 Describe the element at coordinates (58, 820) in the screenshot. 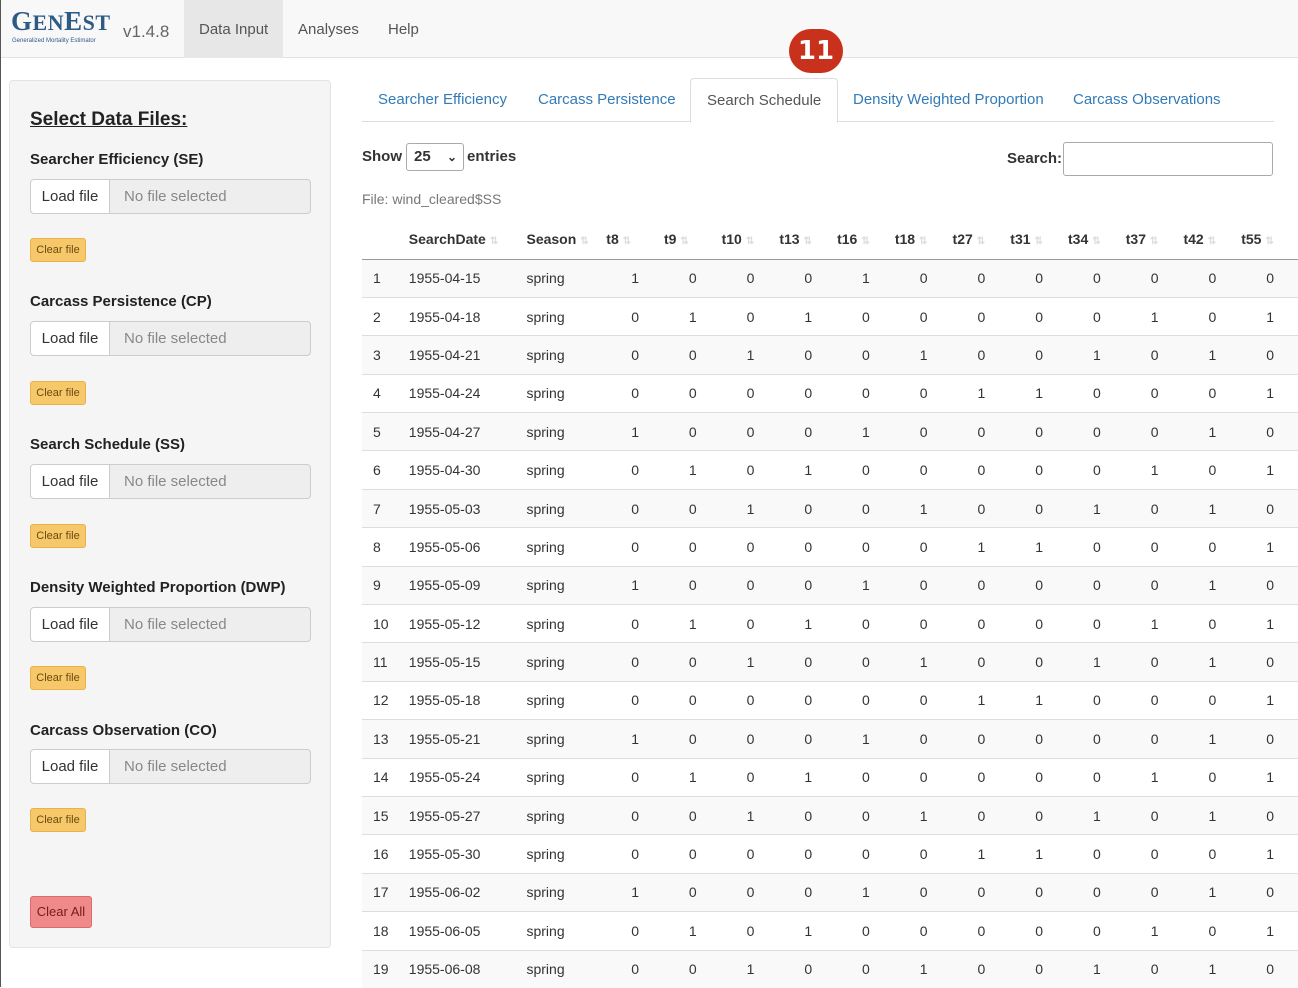

I see `co-clear-button: Clear file` at that location.